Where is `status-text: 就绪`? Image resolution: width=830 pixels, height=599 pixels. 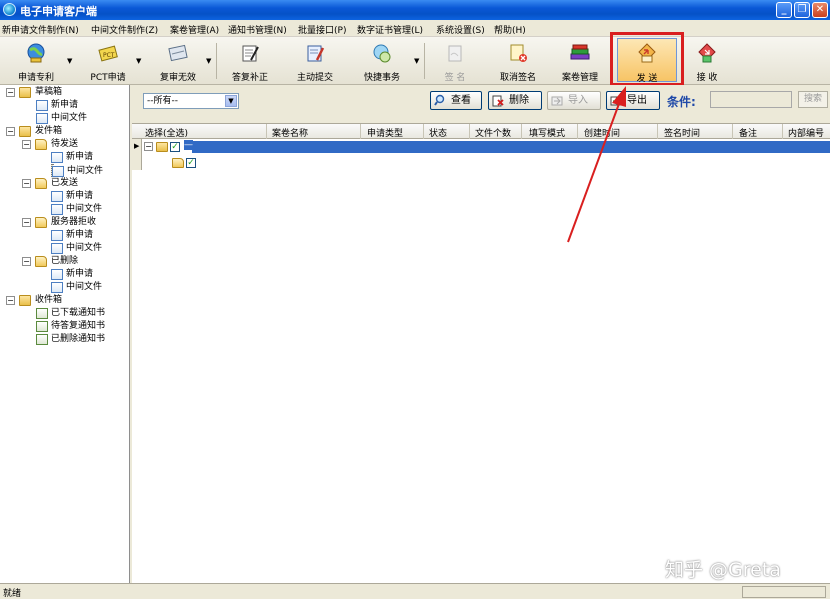
status-text: 就绪 is located at coordinates (12, 594).